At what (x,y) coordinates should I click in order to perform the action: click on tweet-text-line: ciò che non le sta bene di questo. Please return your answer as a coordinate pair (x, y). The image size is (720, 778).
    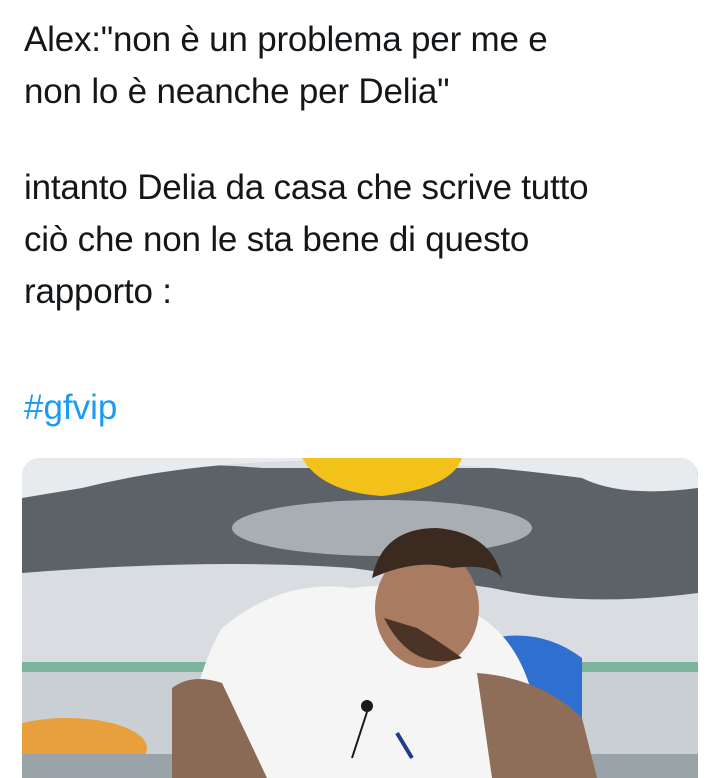
    Looking at the image, I should click on (277, 239).